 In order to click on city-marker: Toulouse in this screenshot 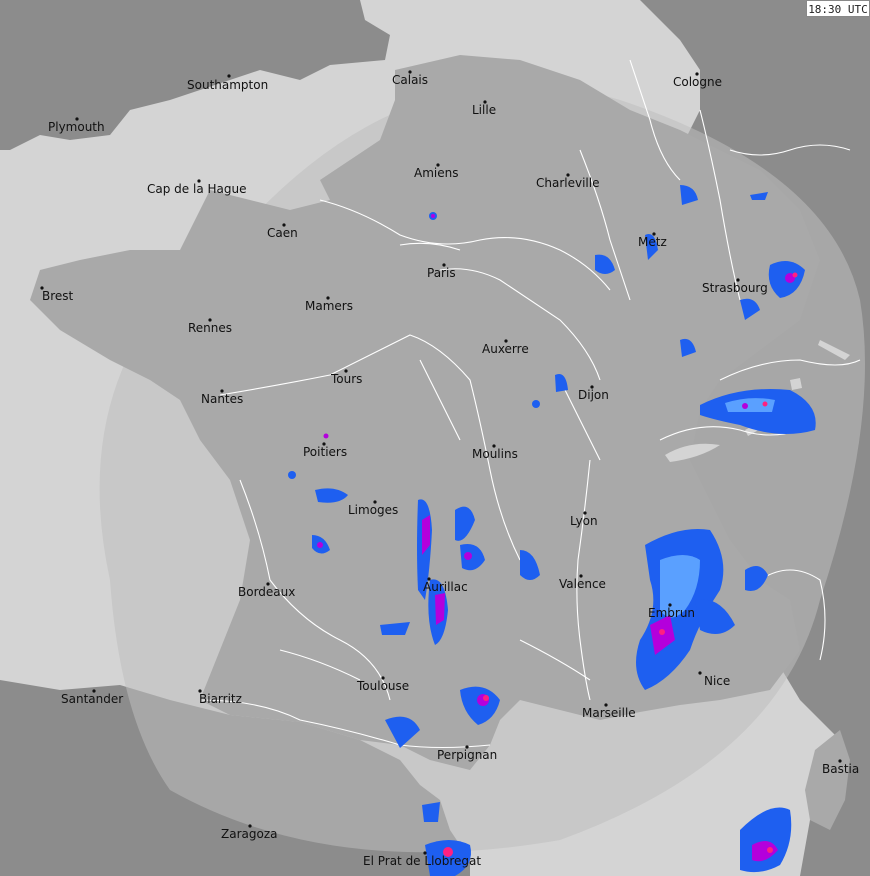, I will do `click(382, 684)`.